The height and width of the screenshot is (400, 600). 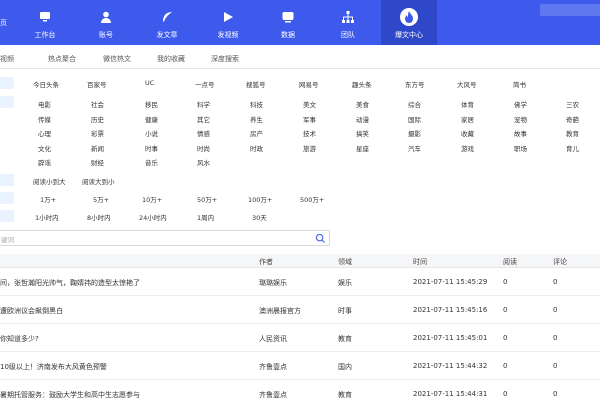 I want to click on category-chip: 星座, so click(x=362, y=148).